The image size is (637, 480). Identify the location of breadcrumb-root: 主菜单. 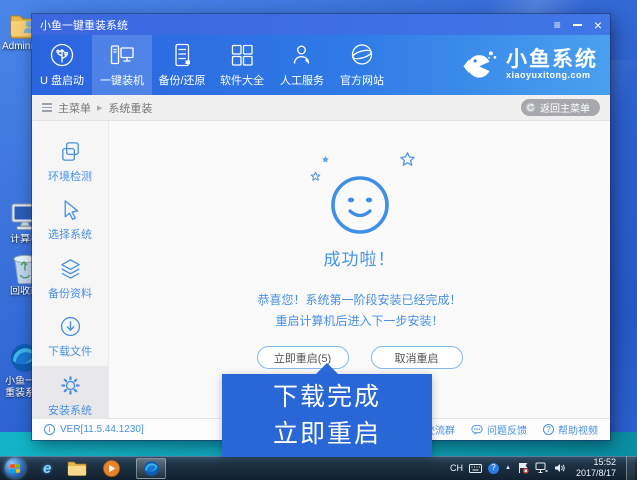
(74, 108).